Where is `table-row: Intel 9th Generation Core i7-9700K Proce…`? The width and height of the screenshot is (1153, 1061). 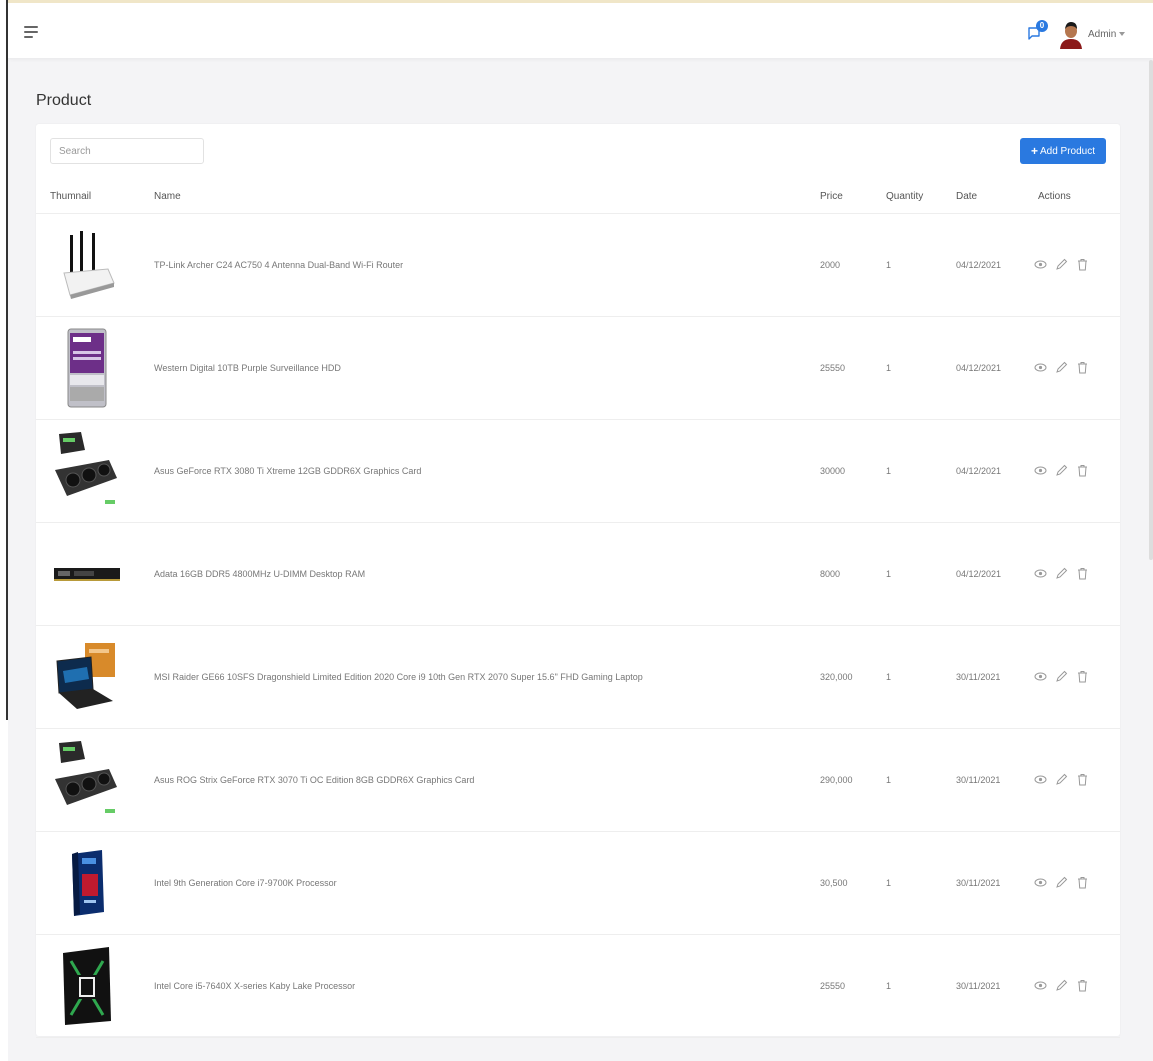 table-row: Intel 9th Generation Core i7-9700K Proce… is located at coordinates (578, 883).